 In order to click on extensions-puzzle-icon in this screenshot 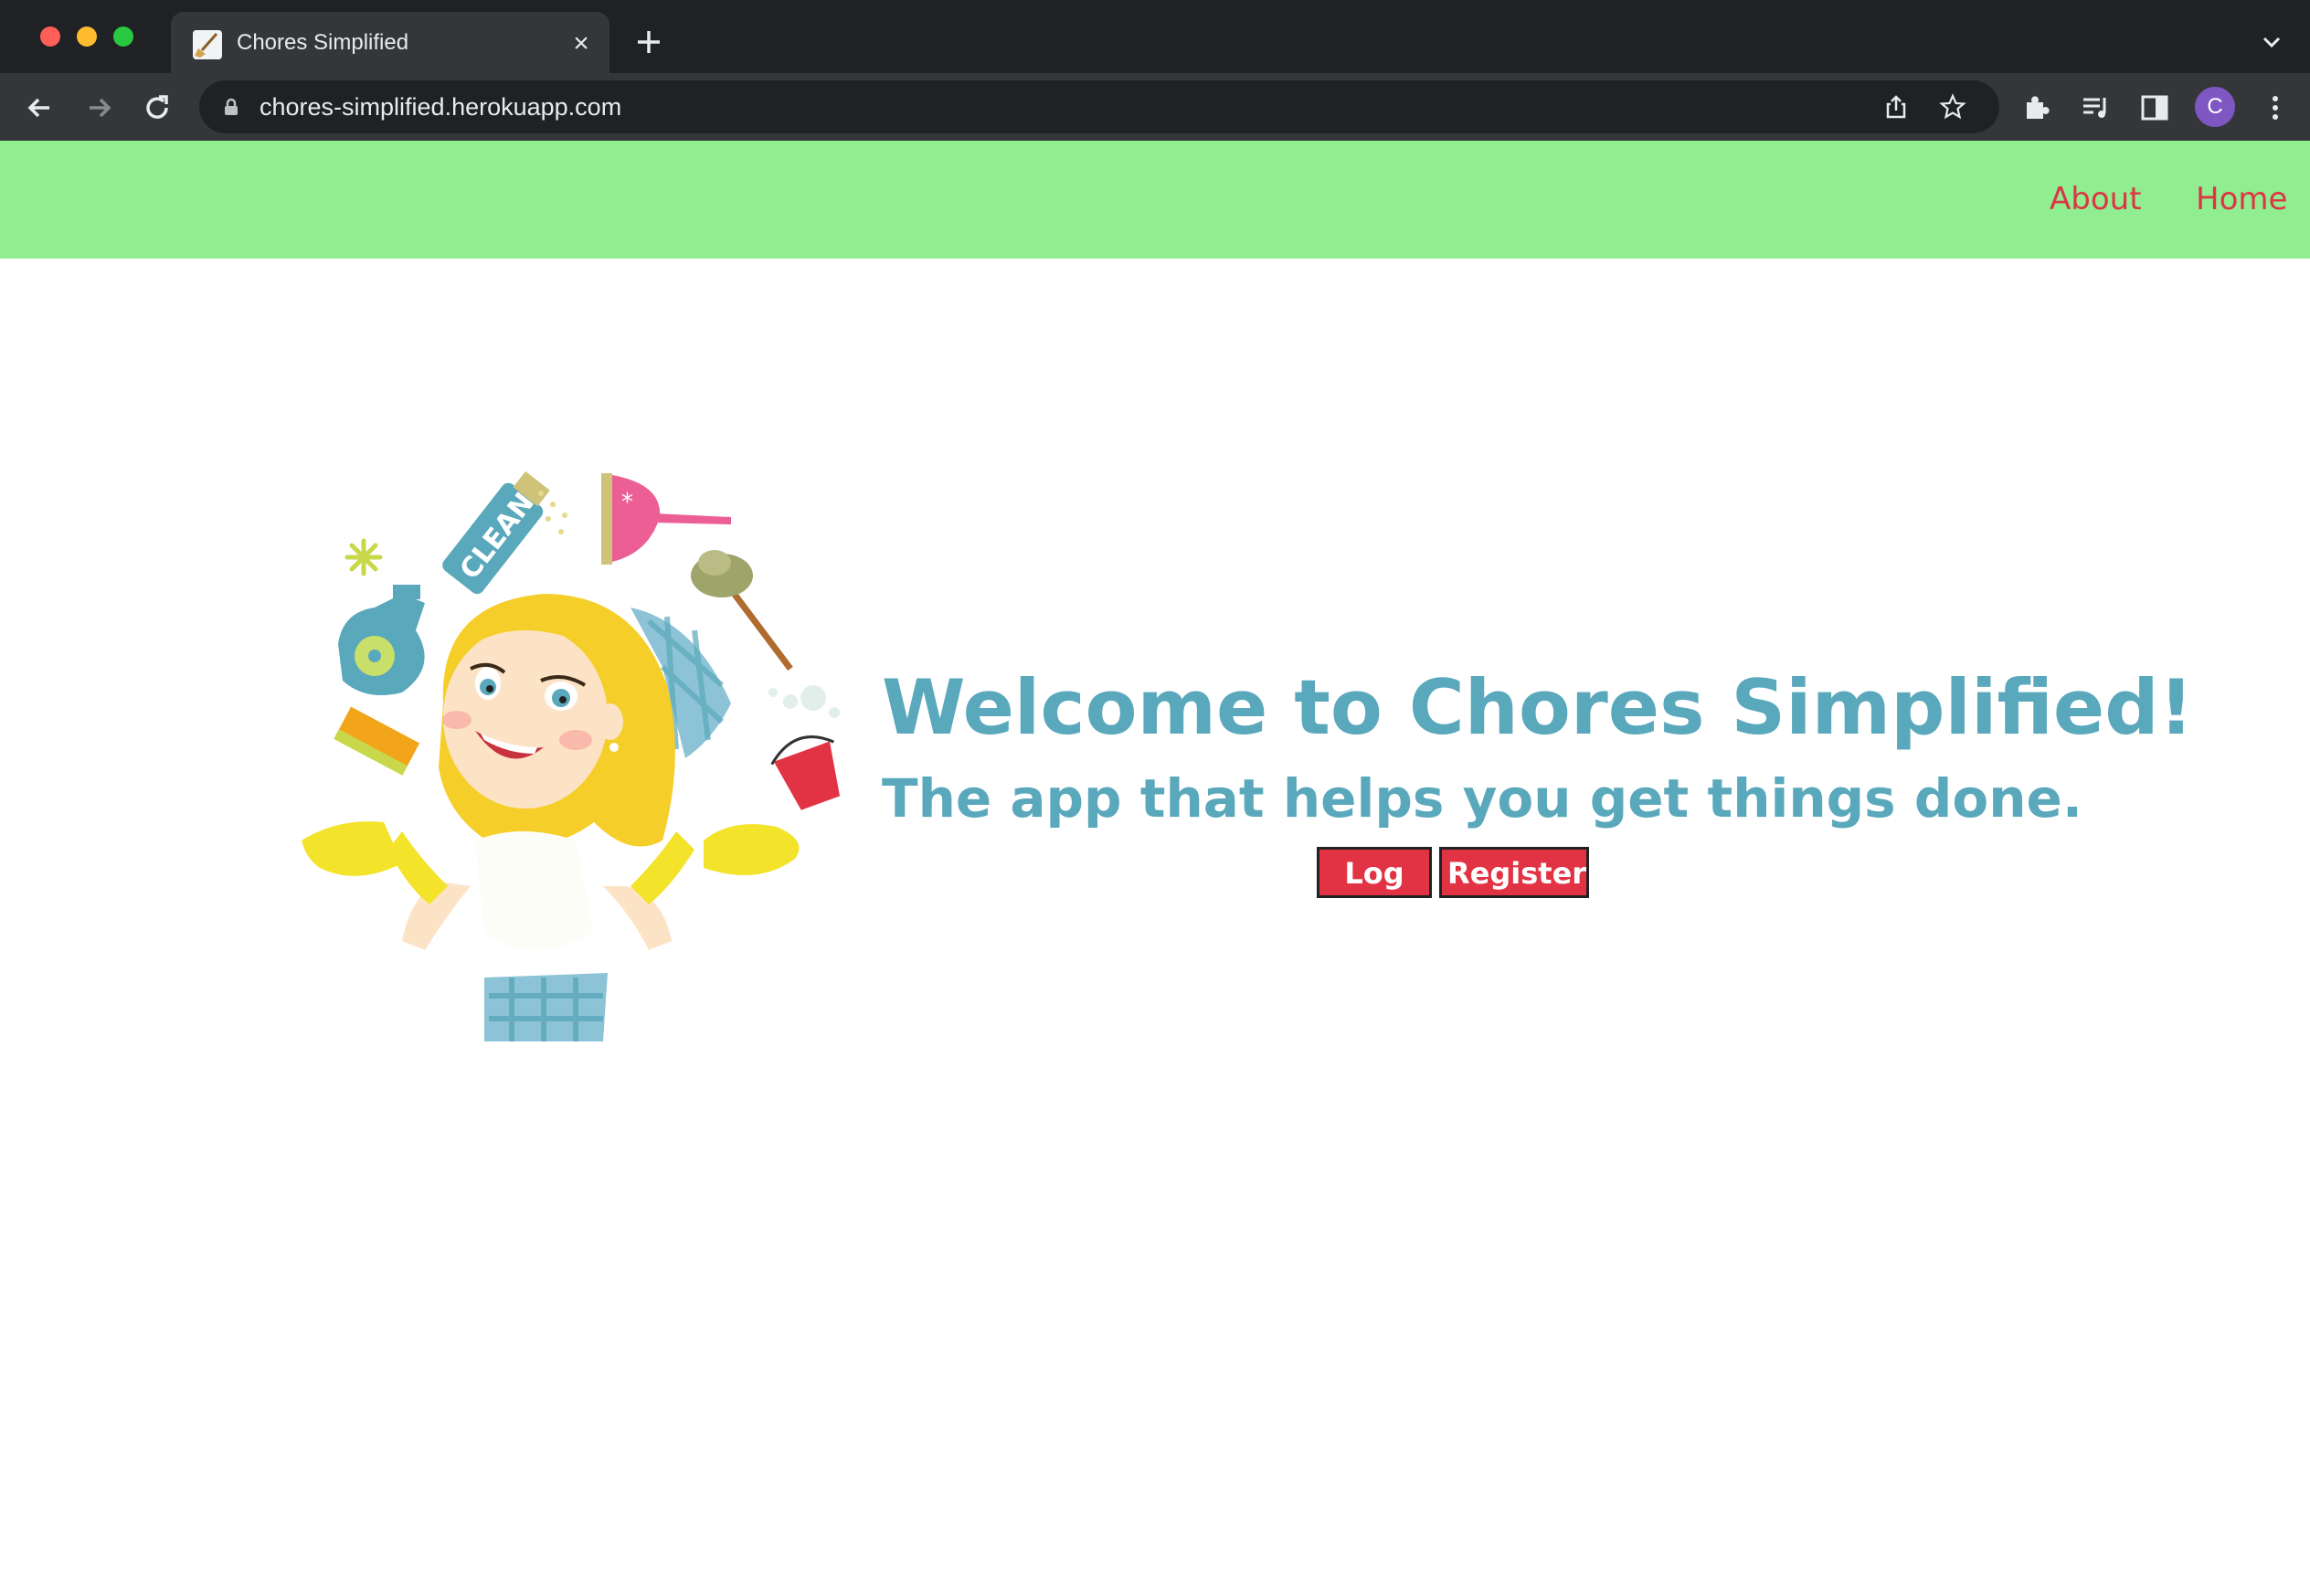, I will do `click(2037, 107)`.